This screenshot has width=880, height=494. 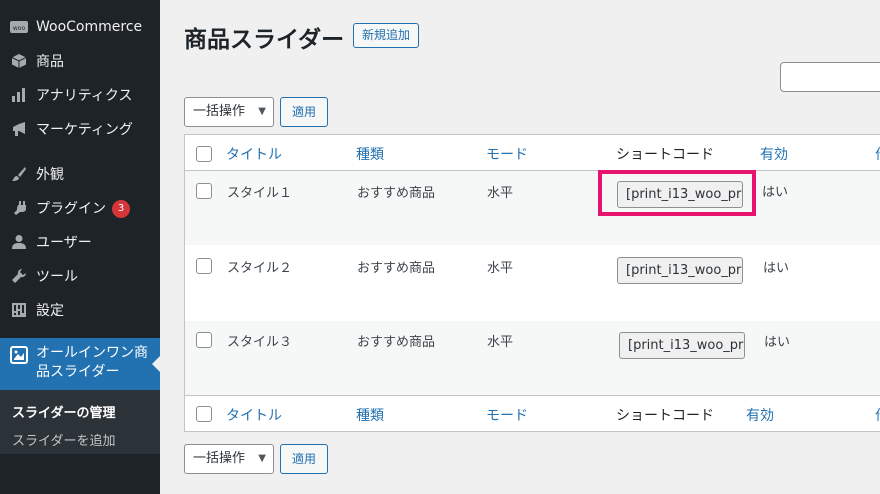 I want to click on select-all-checkbox, so click(x=204, y=154).